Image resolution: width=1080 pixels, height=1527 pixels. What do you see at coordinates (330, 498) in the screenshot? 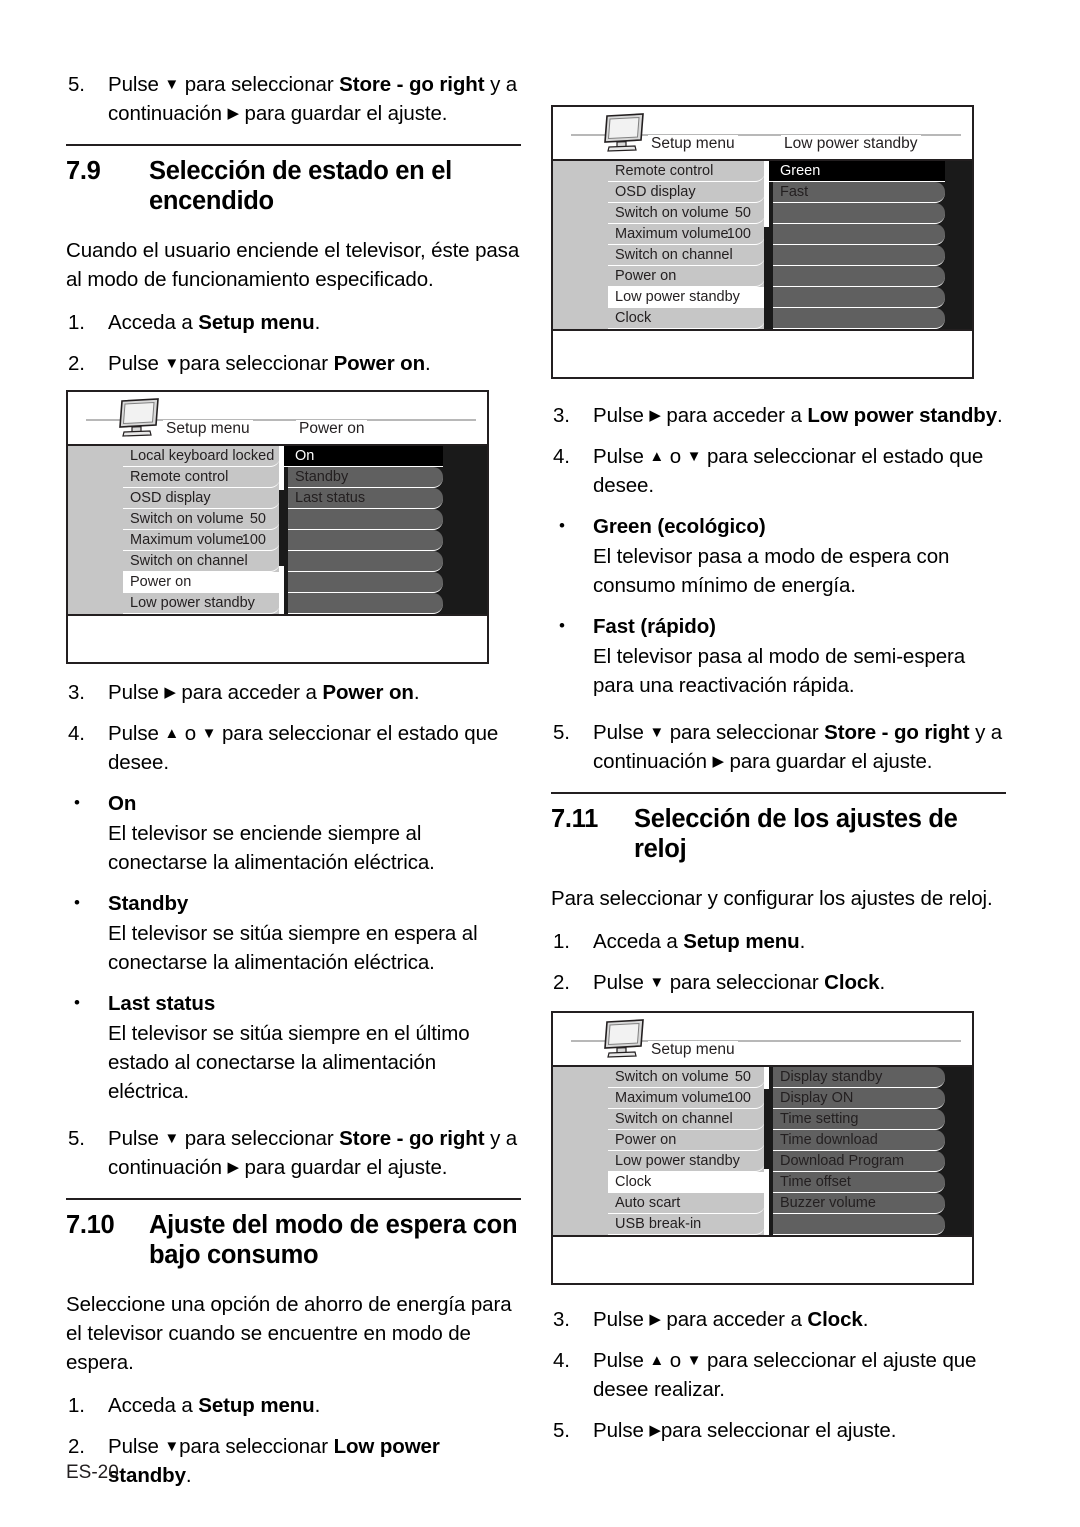
I see `option-label: Last status` at bounding box center [330, 498].